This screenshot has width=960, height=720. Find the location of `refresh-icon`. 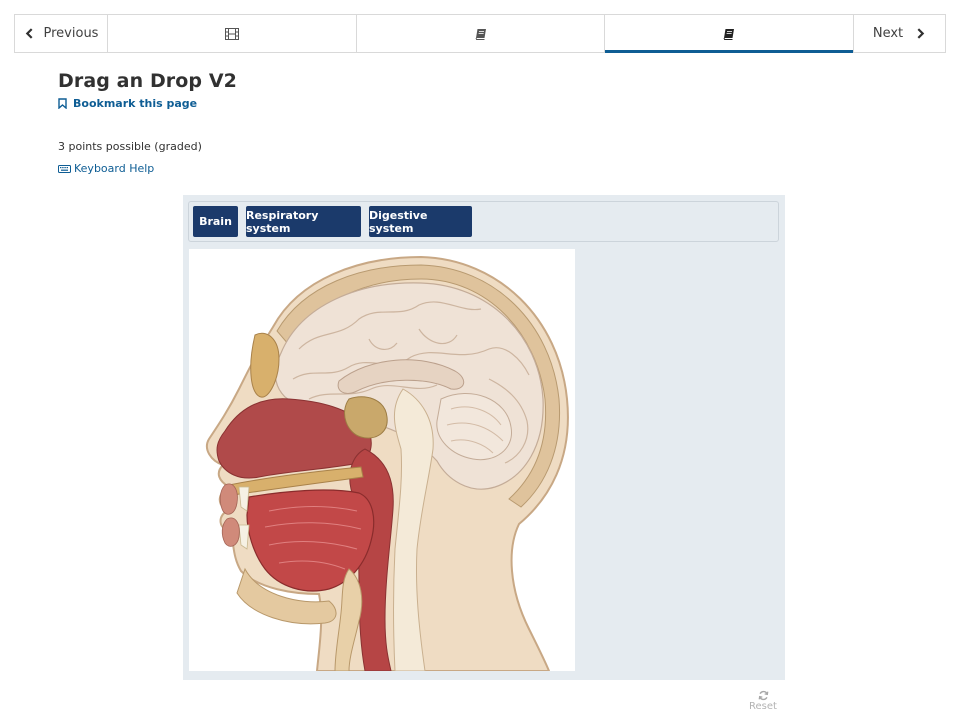

refresh-icon is located at coordinates (763, 695).